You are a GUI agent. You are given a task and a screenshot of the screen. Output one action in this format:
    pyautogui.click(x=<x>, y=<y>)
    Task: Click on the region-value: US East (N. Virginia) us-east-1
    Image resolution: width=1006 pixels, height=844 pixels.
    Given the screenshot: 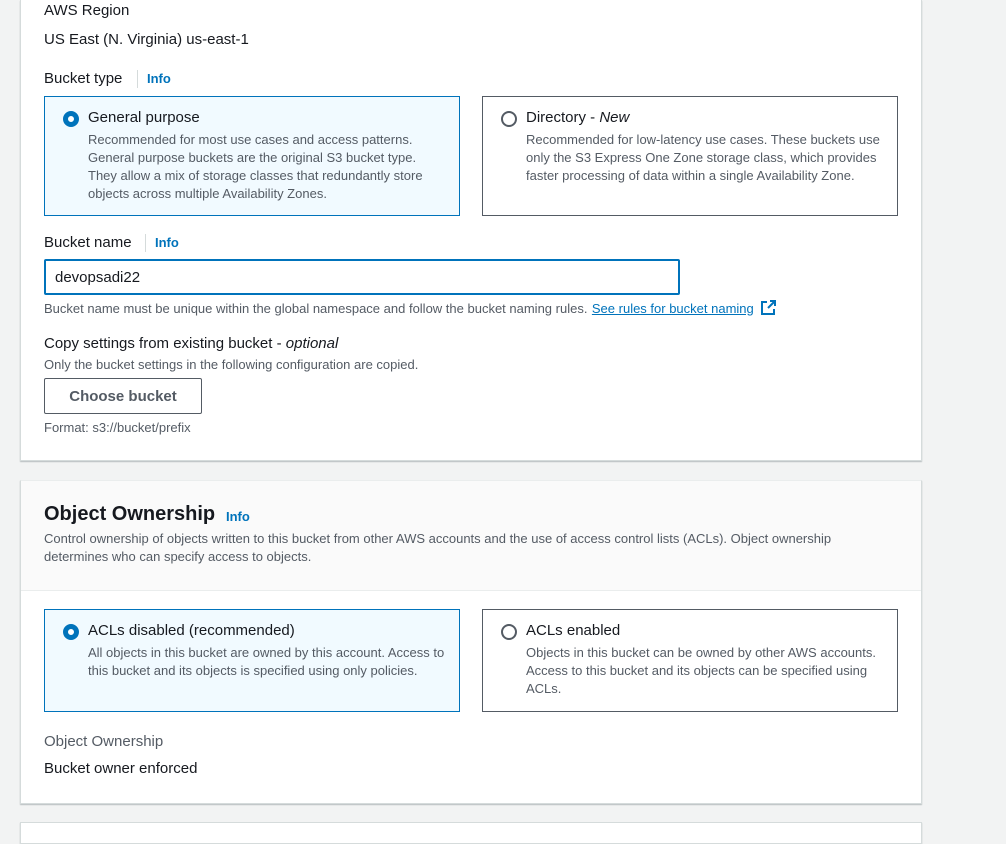 What is the action you would take?
    pyautogui.click(x=146, y=39)
    